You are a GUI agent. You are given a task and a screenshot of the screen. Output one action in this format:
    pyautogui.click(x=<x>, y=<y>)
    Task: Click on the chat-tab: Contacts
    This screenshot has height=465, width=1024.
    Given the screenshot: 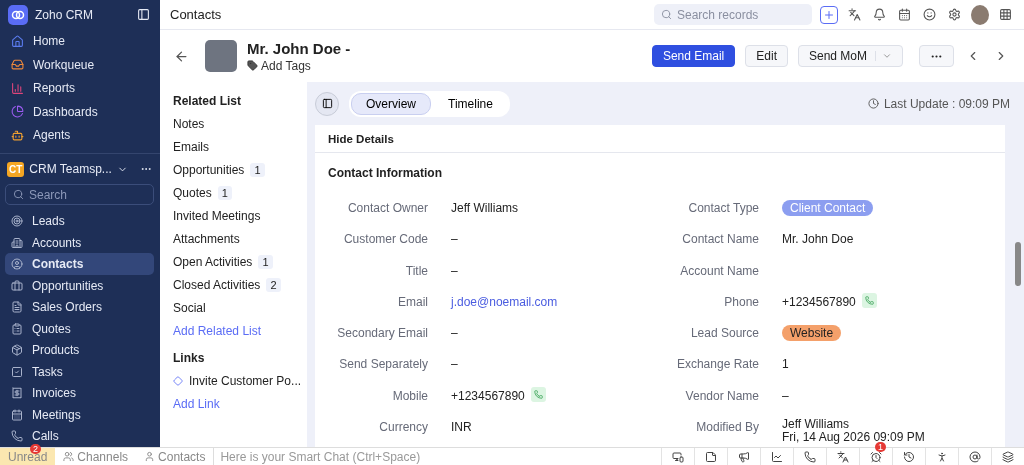 What is the action you would take?
    pyautogui.click(x=175, y=456)
    